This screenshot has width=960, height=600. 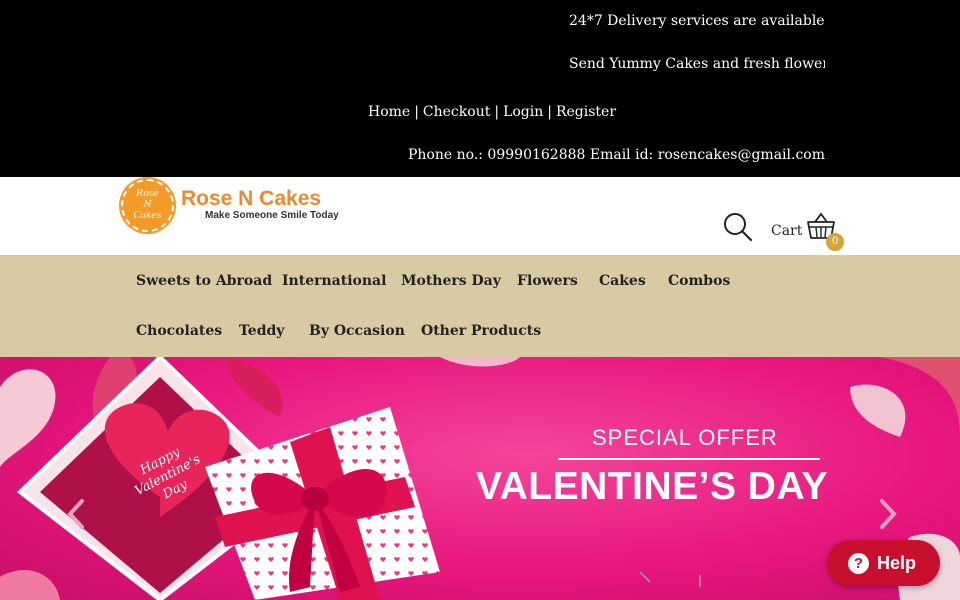 What do you see at coordinates (858, 563) in the screenshot?
I see `question-circle-icon: ?` at bounding box center [858, 563].